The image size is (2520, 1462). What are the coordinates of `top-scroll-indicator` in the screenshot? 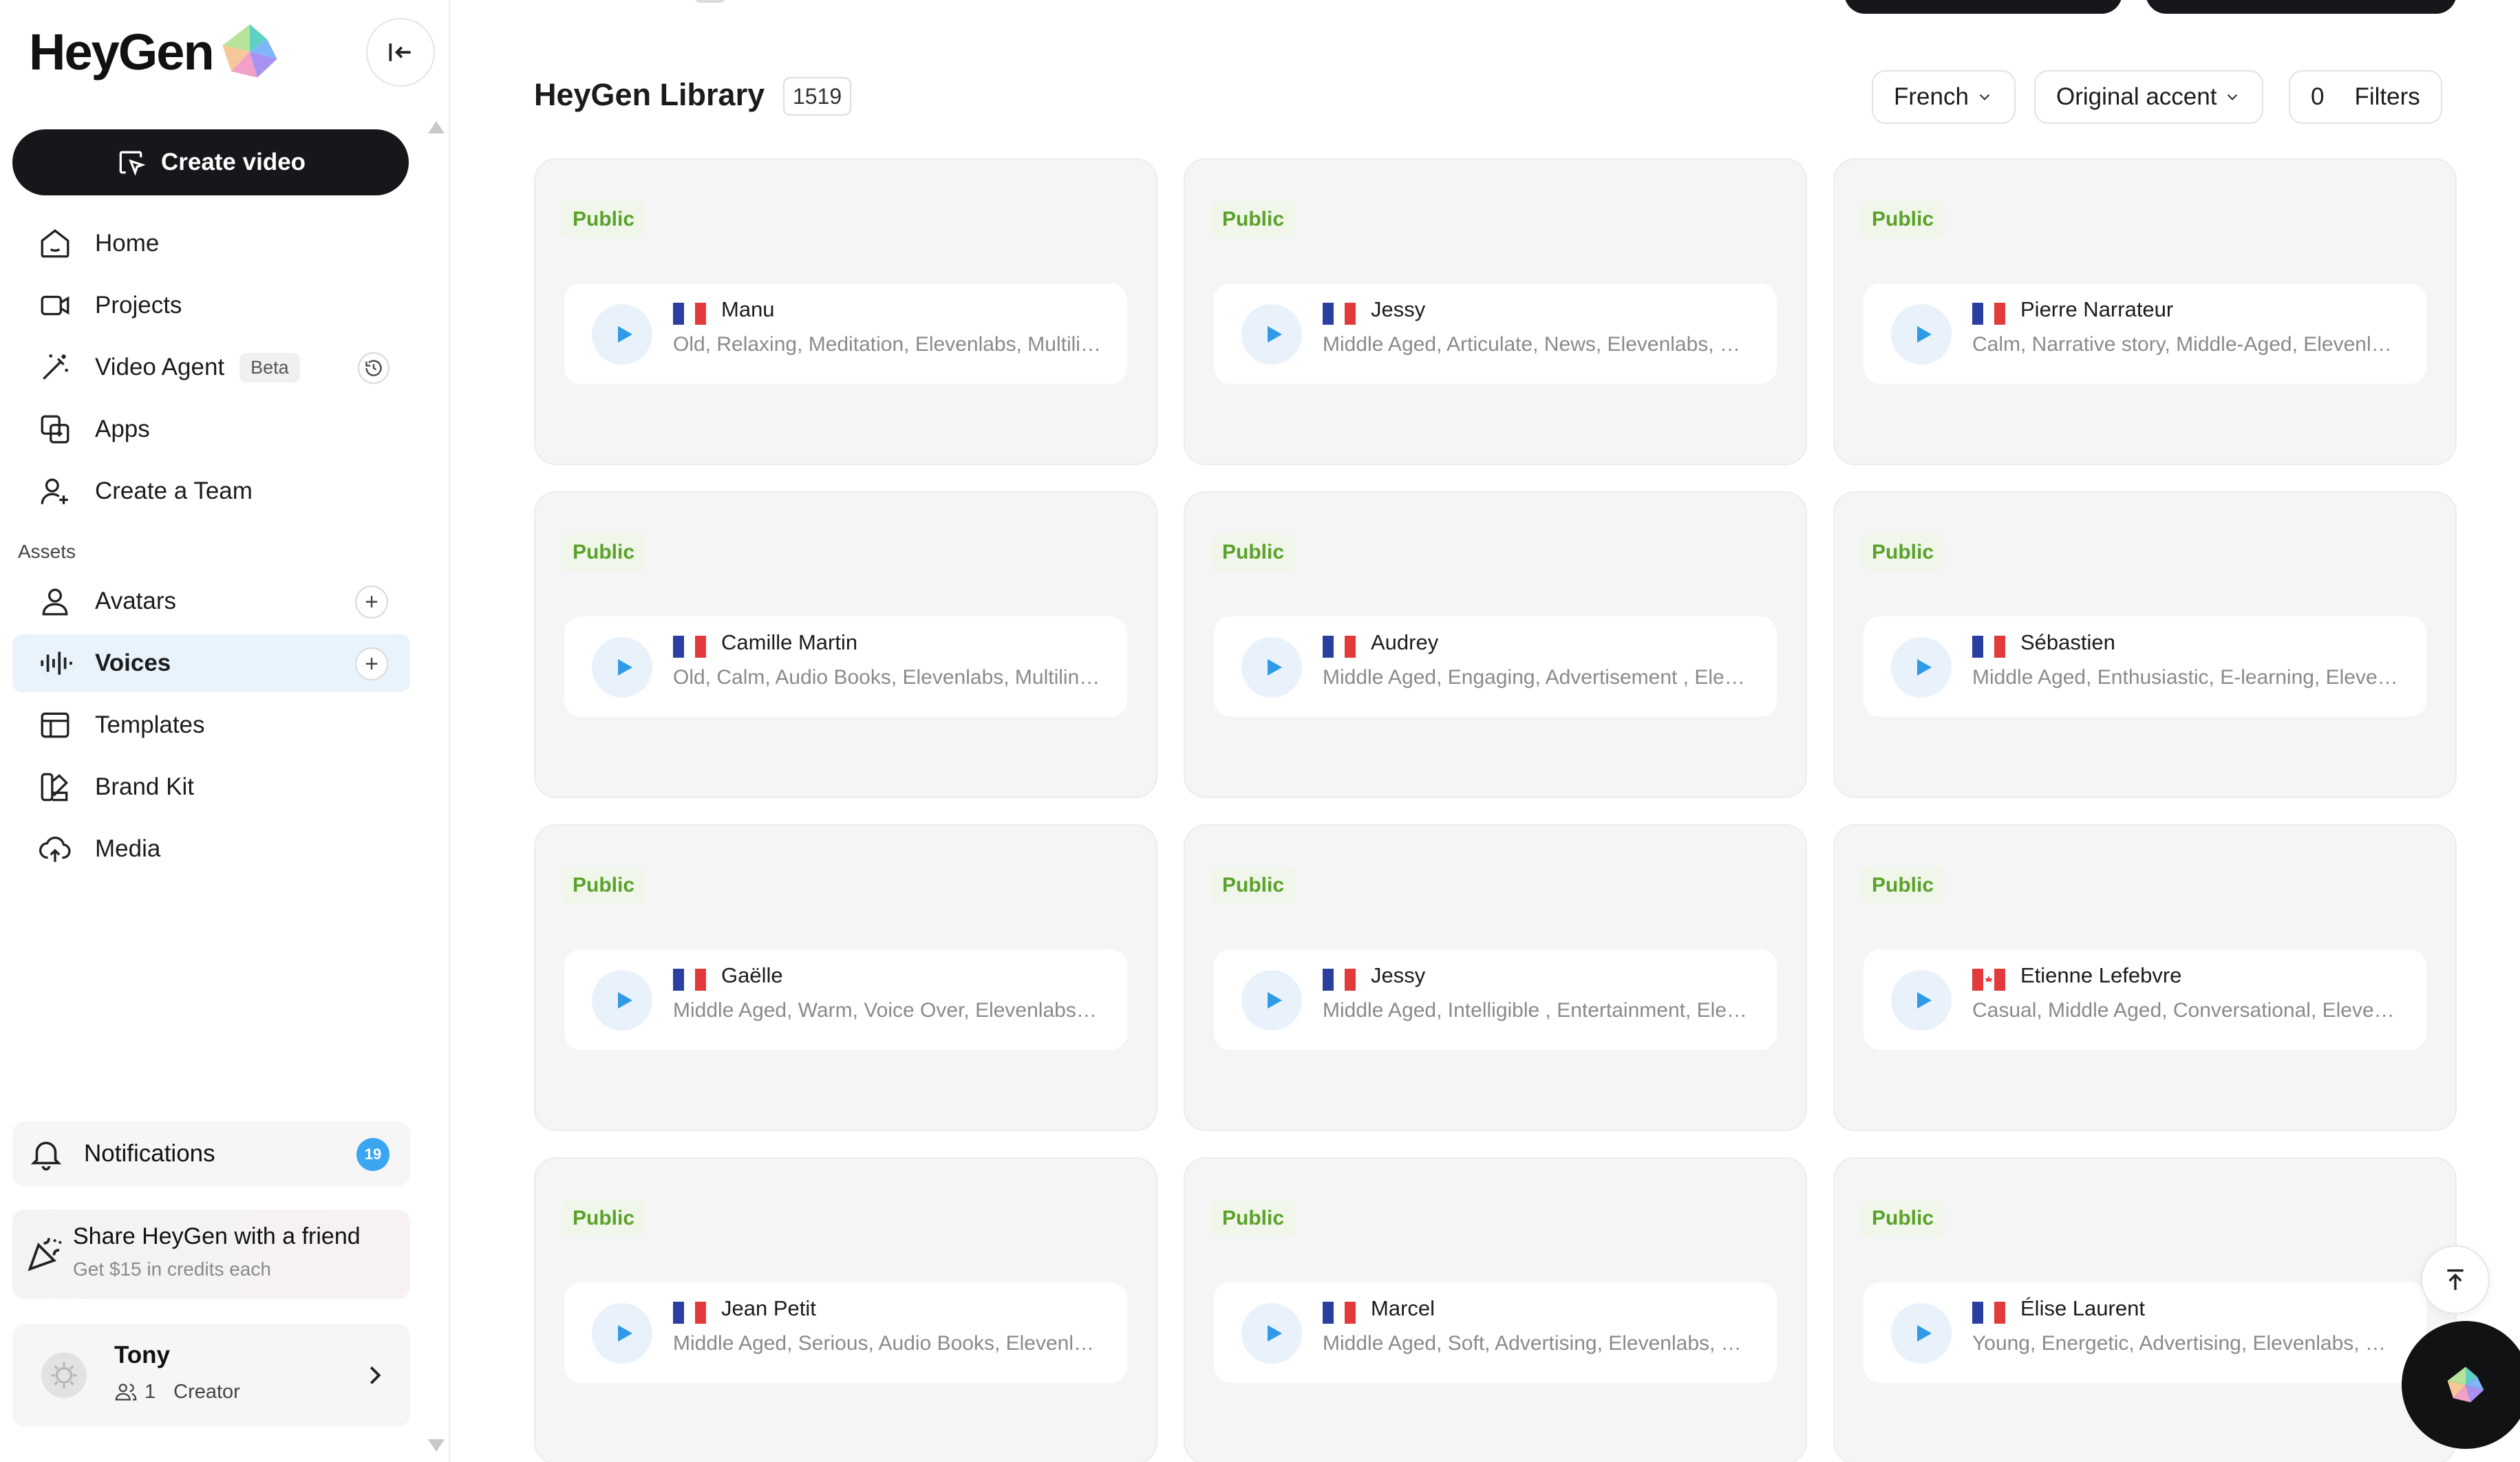 It's located at (710, 1).